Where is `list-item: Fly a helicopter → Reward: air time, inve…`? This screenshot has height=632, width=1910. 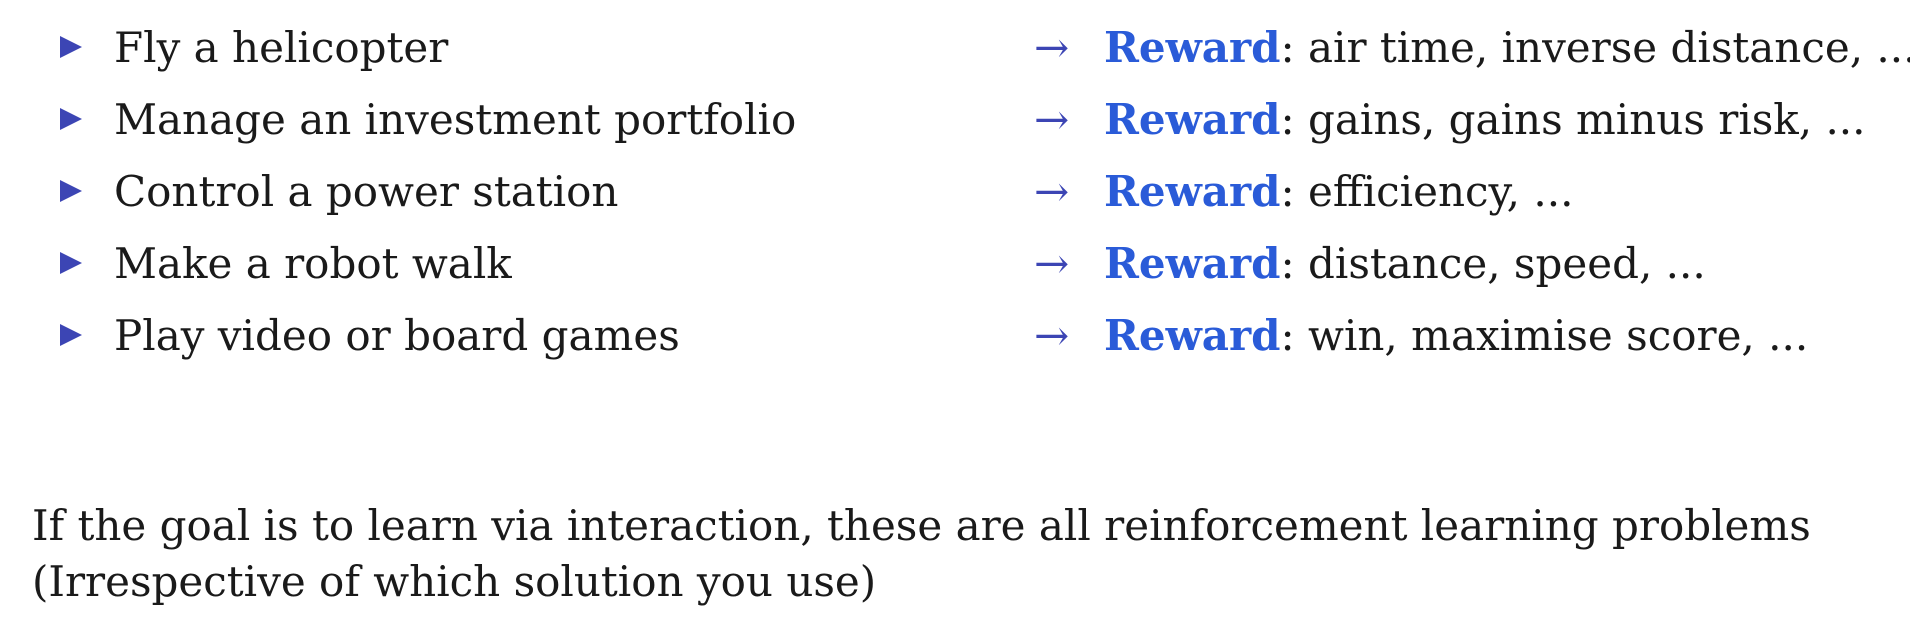
list-item: Fly a helicopter → Reward: air time, inve… is located at coordinates (955, 47).